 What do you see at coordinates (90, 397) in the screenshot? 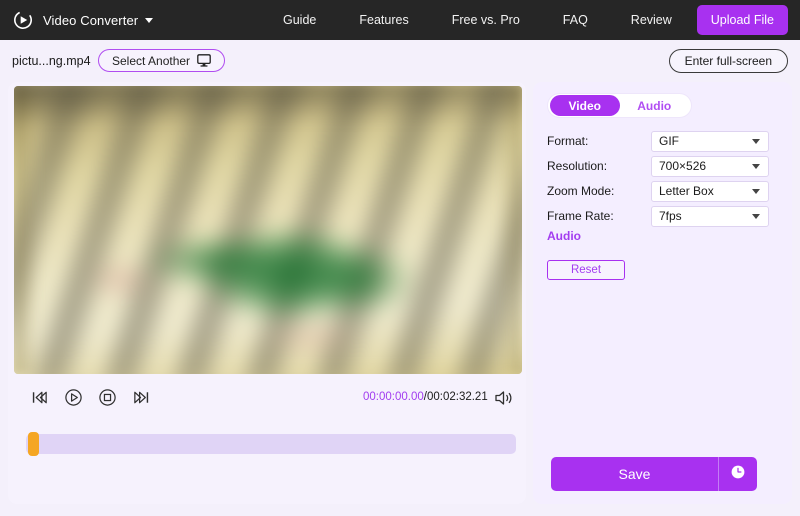
I see `transport-buttons` at bounding box center [90, 397].